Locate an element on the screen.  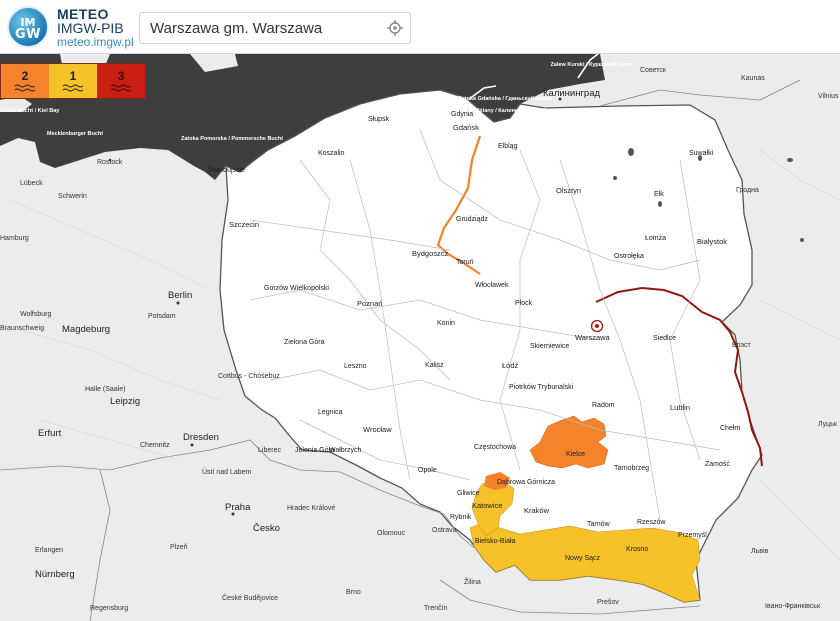
city-kaliningrad: Калининград is located at coordinates (571, 93).